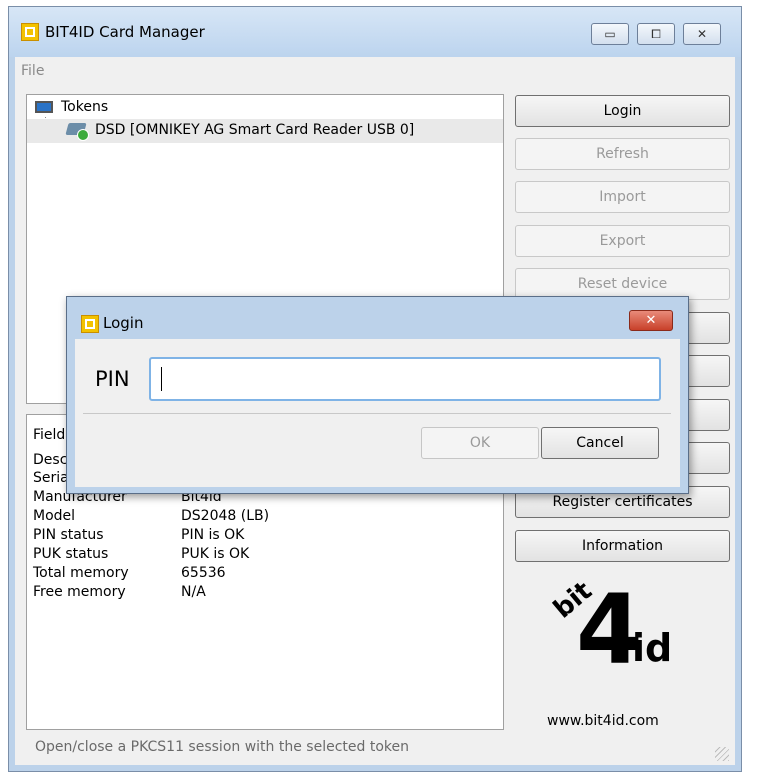 This screenshot has width=763, height=781. I want to click on field-value: PUK is OK, so click(215, 554).